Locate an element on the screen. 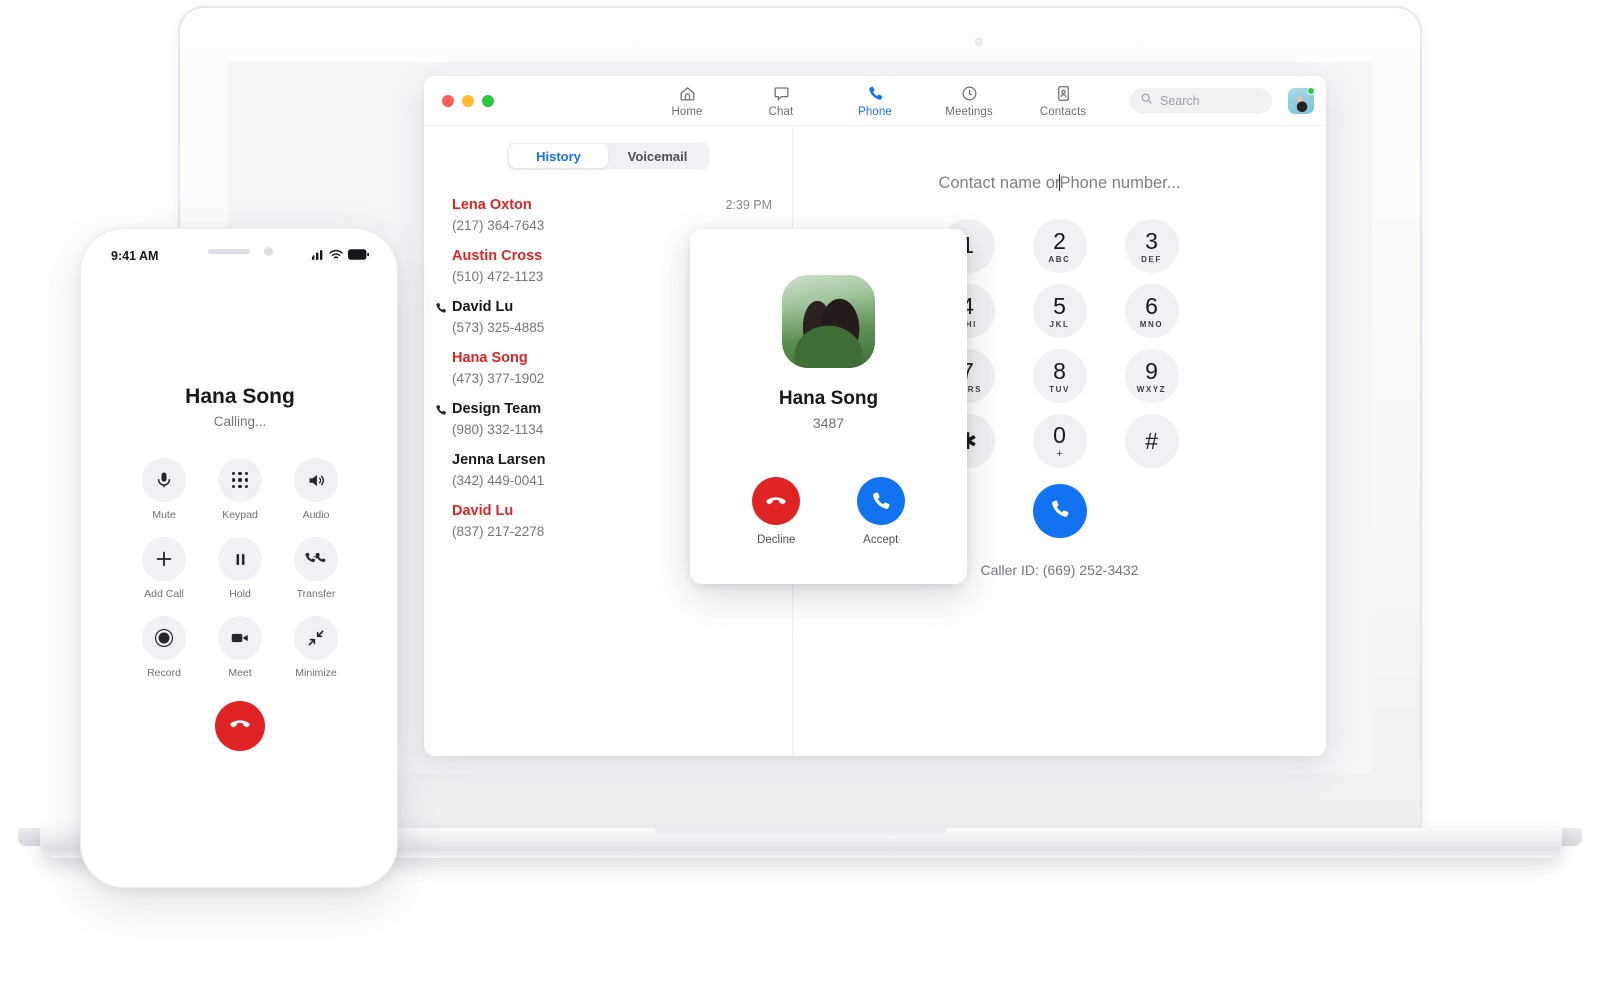 The height and width of the screenshot is (993, 1600). transfer-icon is located at coordinates (316, 559).